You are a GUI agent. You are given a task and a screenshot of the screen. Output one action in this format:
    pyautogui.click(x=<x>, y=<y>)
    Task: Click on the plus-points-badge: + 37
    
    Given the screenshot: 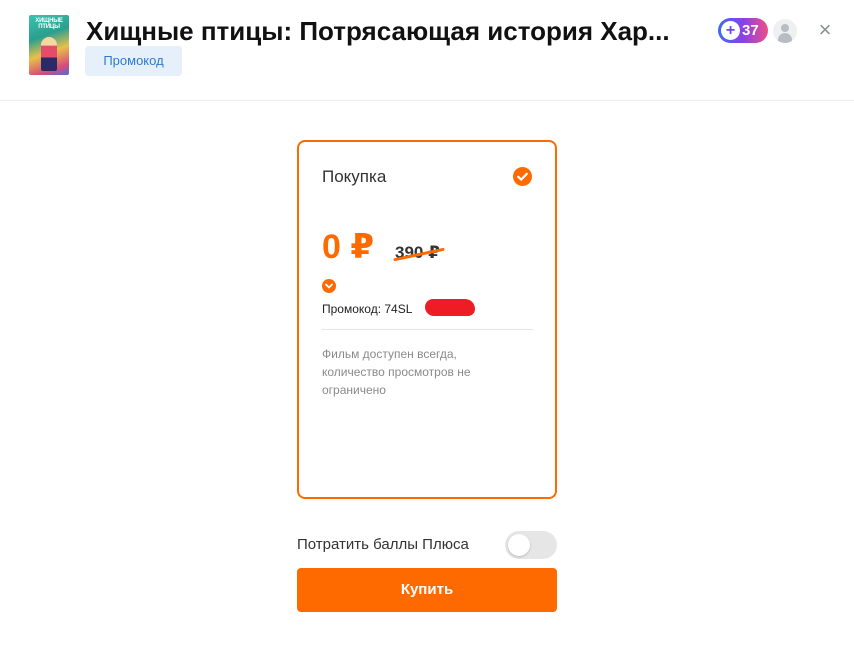 What is the action you would take?
    pyautogui.click(x=743, y=30)
    